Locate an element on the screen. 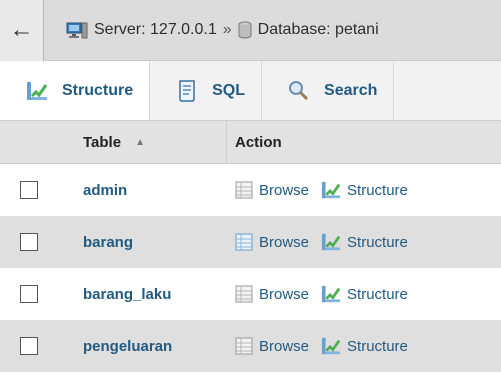  tab-search: Search is located at coordinates (328, 90).